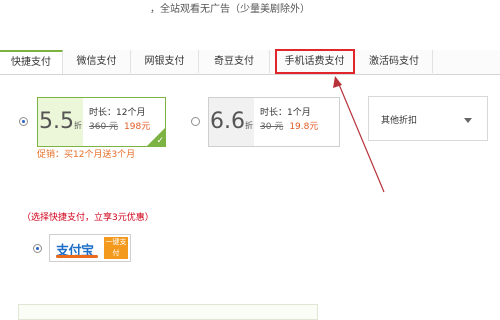 The height and width of the screenshot is (320, 500). What do you see at coordinates (86, 155) in the screenshot?
I see `promo-text: 促销：买12个月送3个月` at bounding box center [86, 155].